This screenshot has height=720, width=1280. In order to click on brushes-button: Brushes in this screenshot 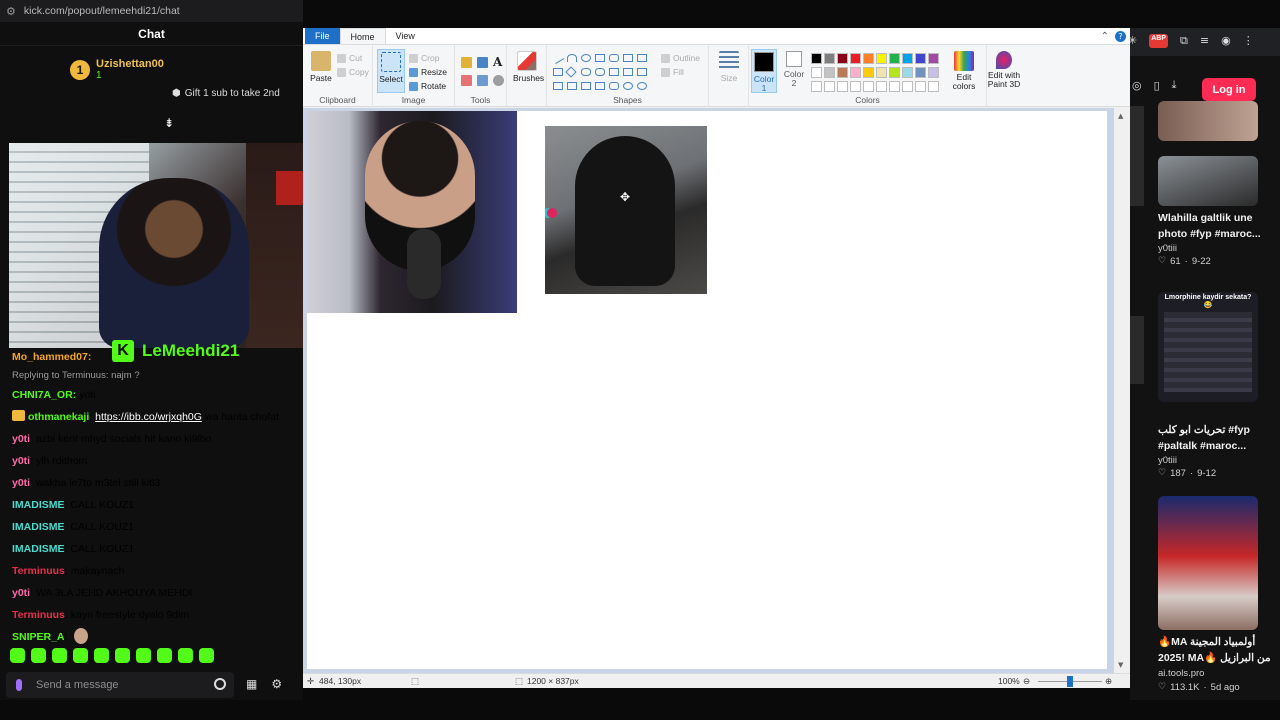, I will do `click(528, 67)`.